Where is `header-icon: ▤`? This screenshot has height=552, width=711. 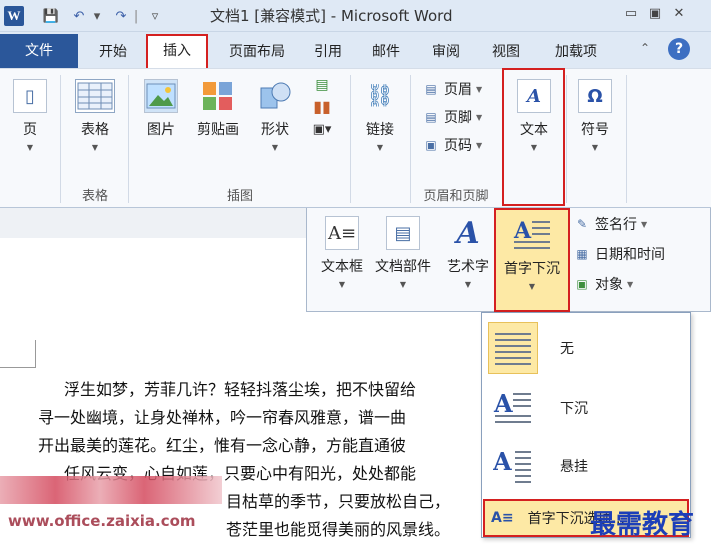
header-icon: ▤ is located at coordinates (431, 89).